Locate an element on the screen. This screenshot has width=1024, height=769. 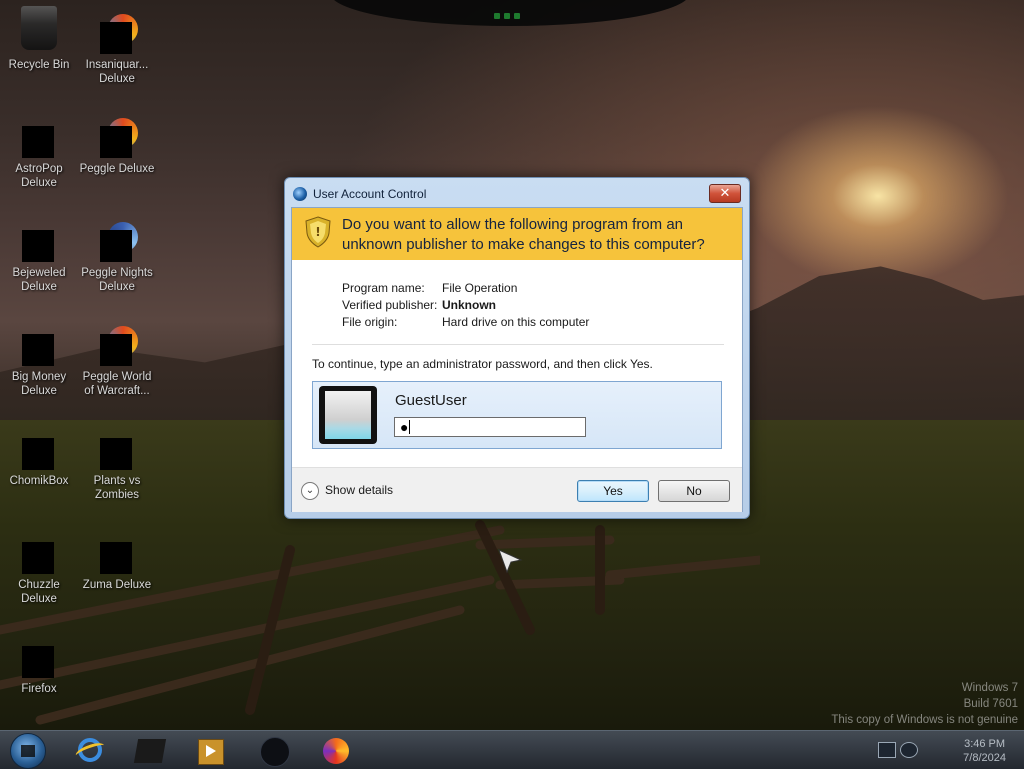
firefox-taskbar-icon is located at coordinates (336, 750).